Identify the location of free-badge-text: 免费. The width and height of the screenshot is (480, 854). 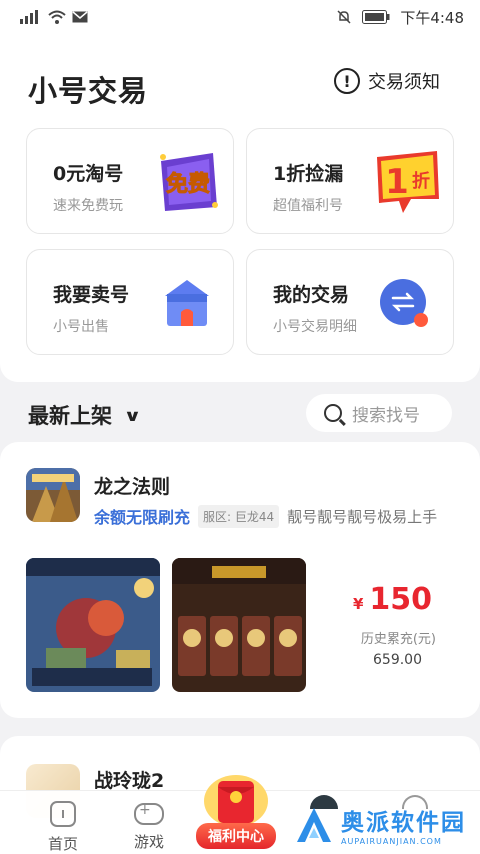
(188, 184).